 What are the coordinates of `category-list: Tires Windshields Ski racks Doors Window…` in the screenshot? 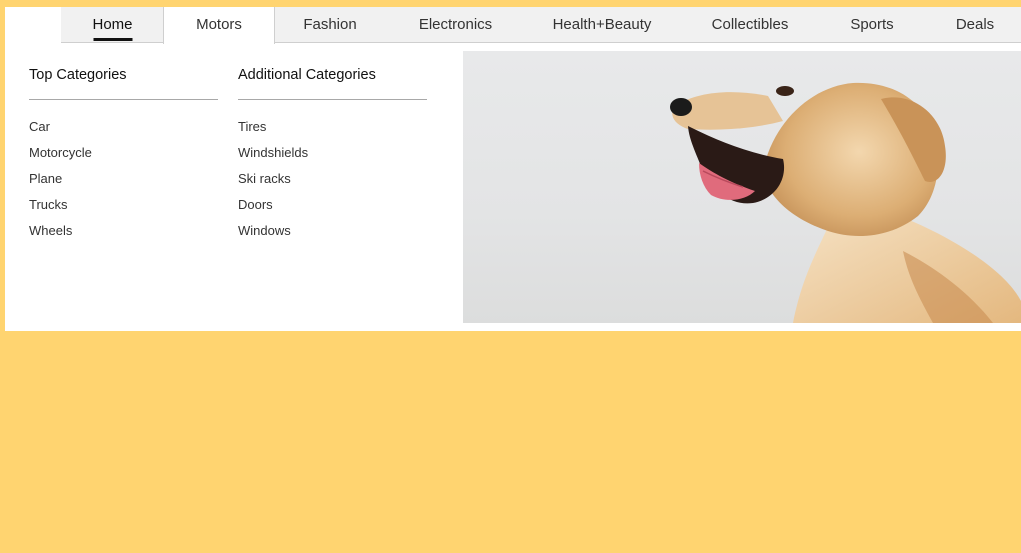 It's located at (332, 184).